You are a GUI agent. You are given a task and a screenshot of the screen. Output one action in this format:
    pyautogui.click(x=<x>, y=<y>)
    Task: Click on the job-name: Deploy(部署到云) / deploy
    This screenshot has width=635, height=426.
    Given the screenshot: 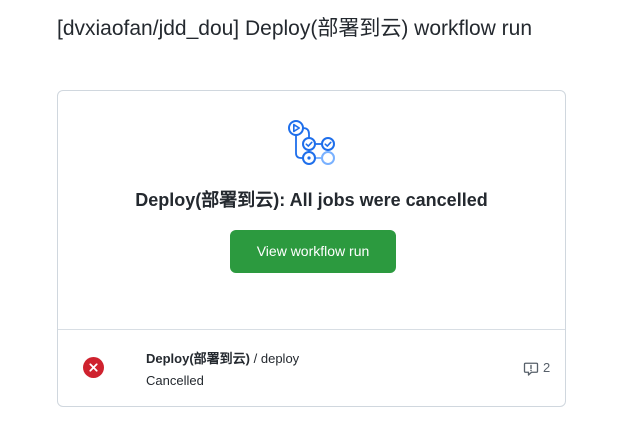 What is the action you would take?
    pyautogui.click(x=222, y=359)
    